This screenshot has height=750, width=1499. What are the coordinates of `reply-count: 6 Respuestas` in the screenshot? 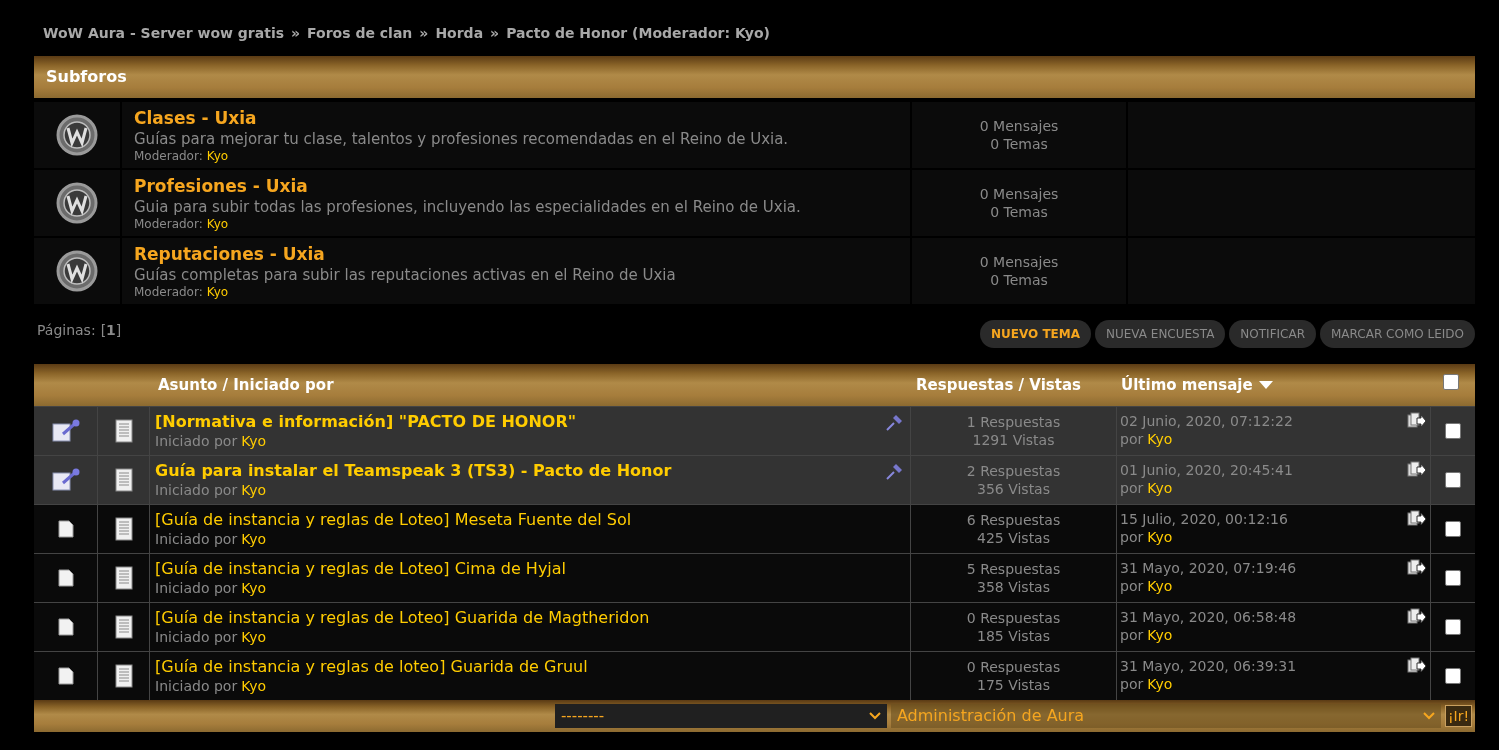 It's located at (1013, 520).